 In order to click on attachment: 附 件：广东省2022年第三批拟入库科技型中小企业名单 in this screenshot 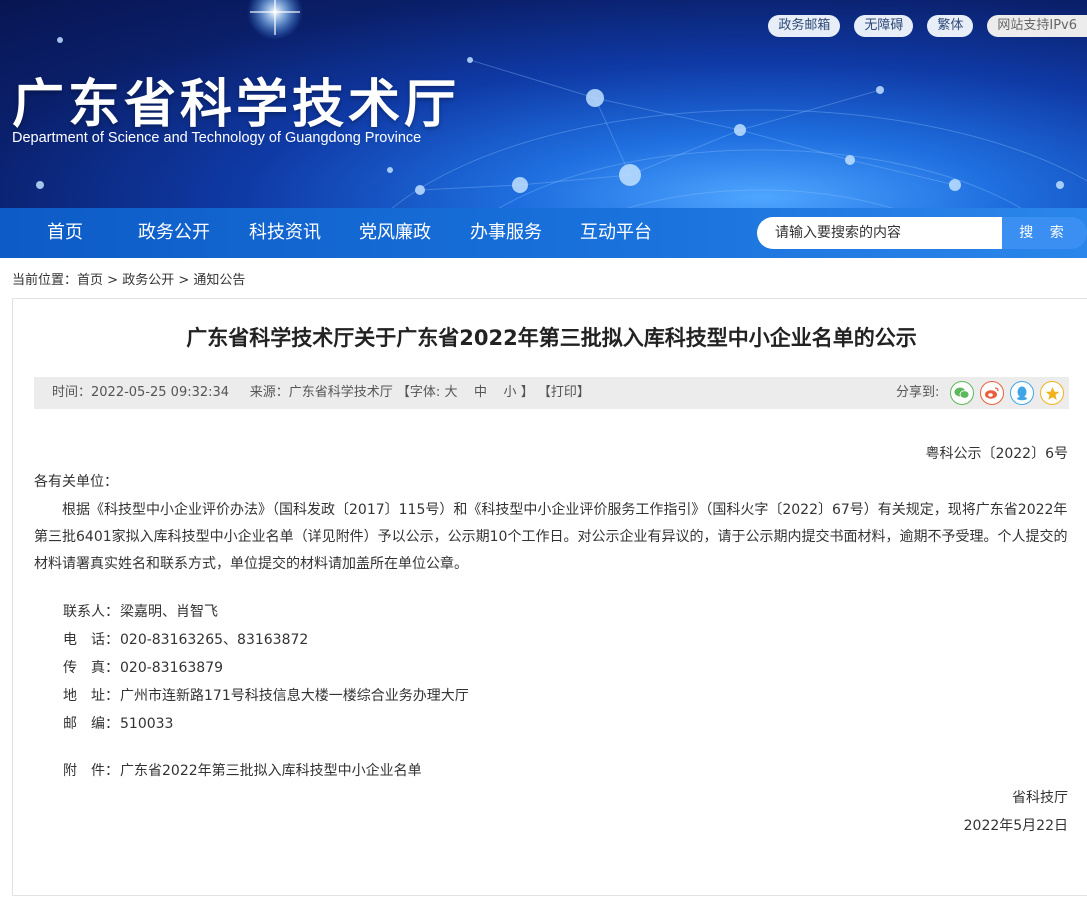, I will do `click(242, 770)`.